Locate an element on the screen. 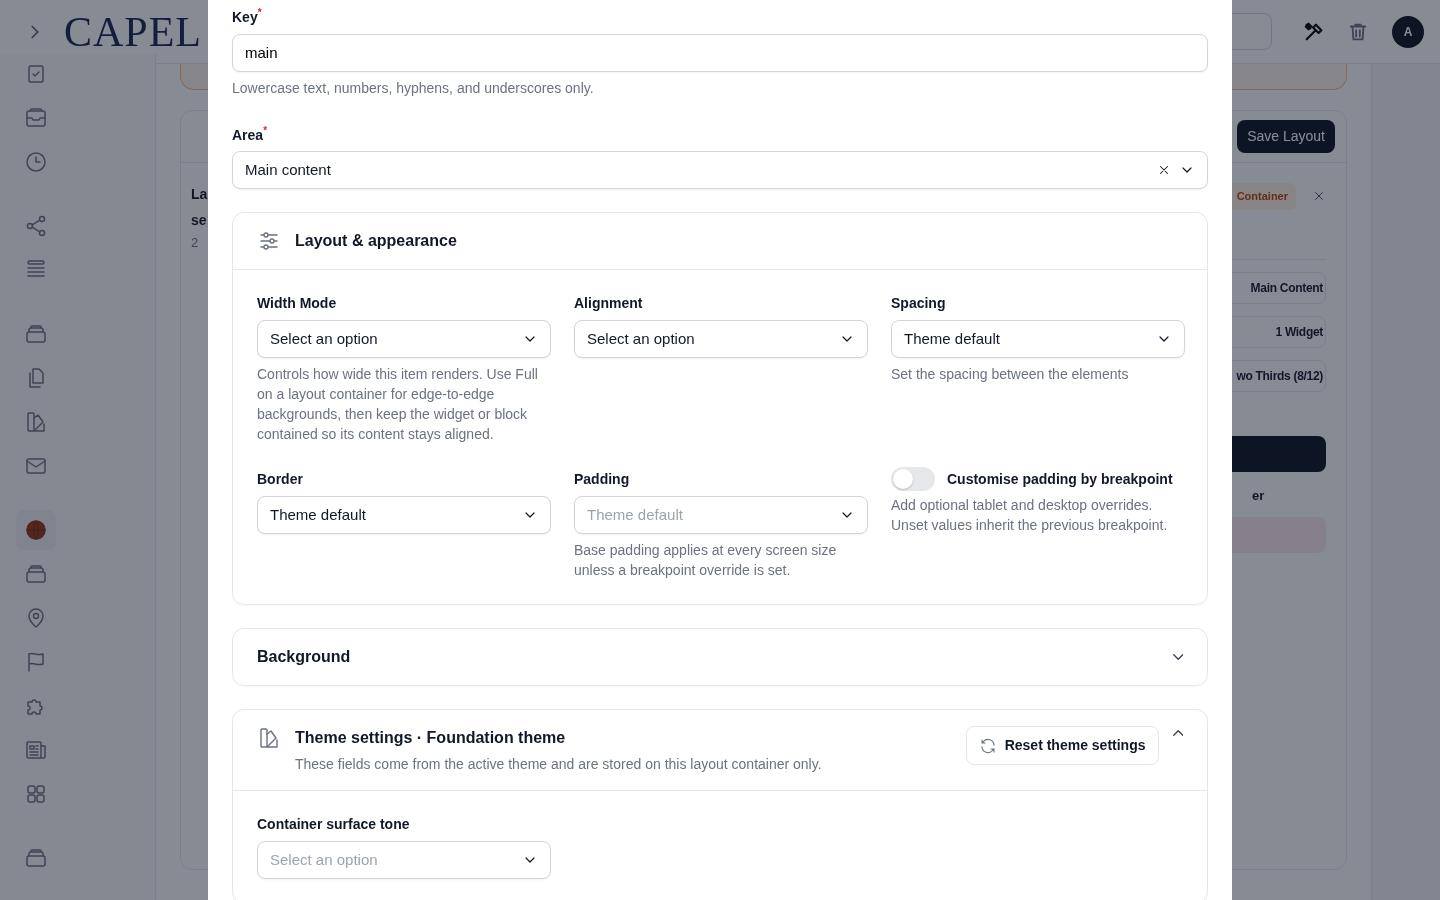 The width and height of the screenshot is (1440, 900). field-label: Spacing is located at coordinates (919, 303).